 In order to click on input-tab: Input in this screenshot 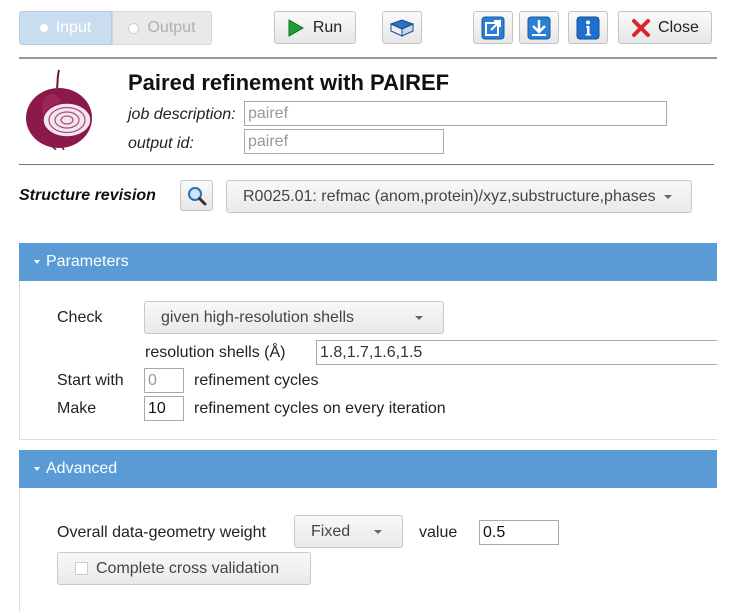, I will do `click(65, 28)`.